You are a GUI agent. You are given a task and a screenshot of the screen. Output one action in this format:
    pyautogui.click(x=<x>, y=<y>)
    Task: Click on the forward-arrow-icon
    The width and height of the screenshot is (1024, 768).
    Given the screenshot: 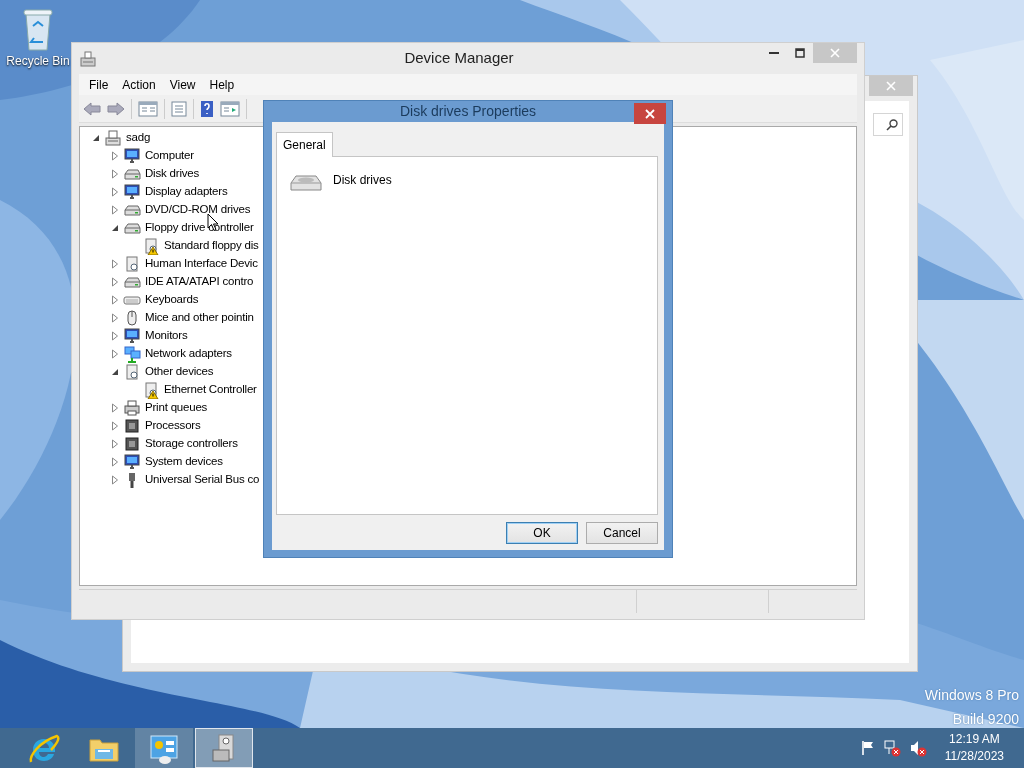 What is the action you would take?
    pyautogui.click(x=116, y=108)
    